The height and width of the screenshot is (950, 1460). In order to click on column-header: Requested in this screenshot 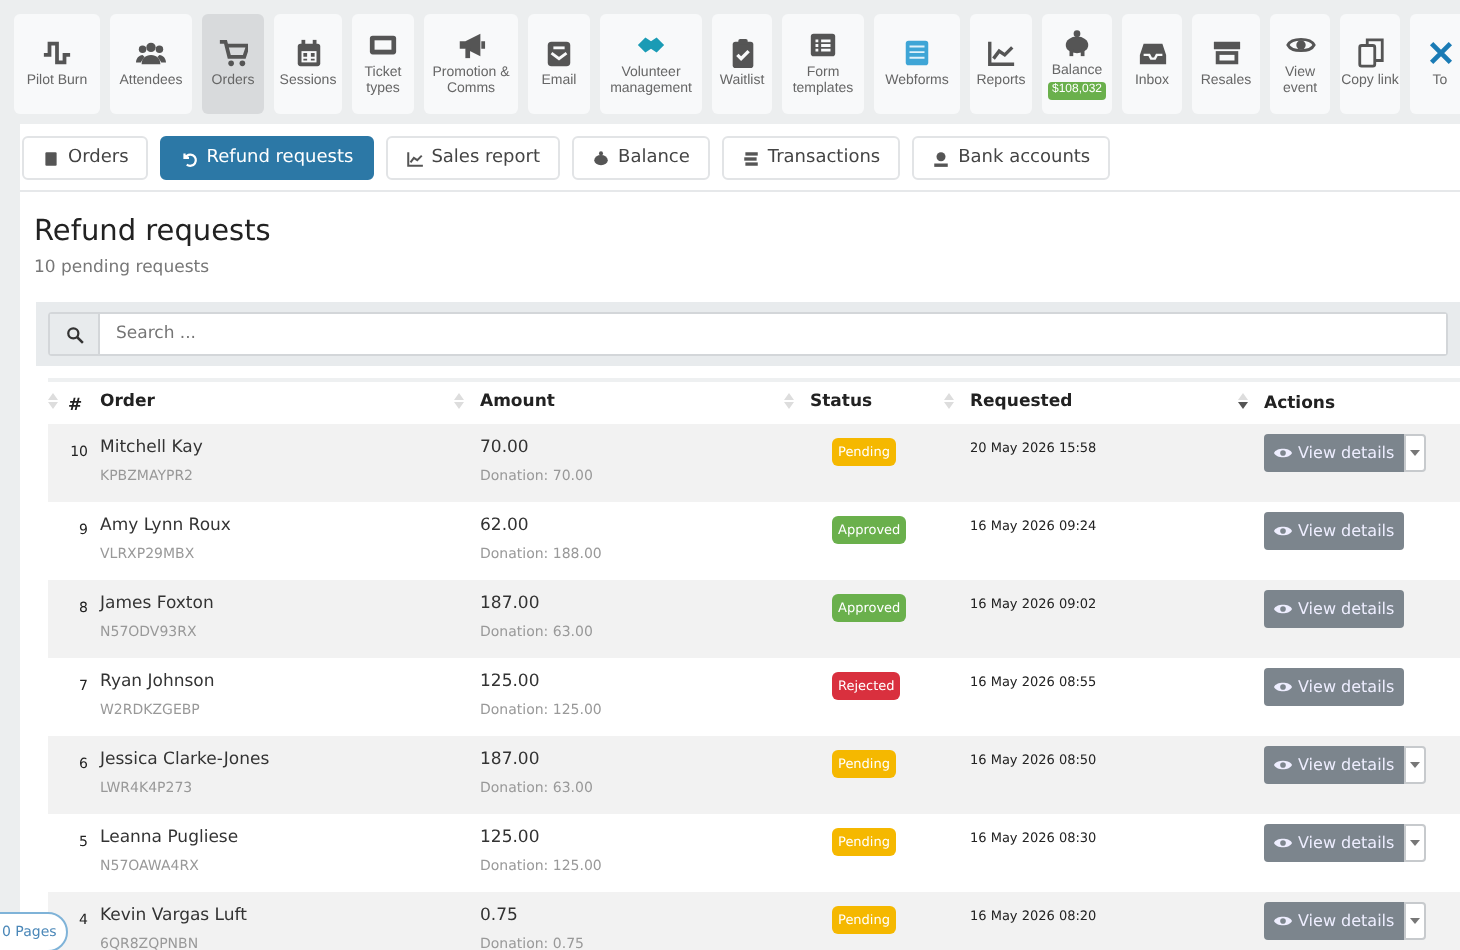, I will do `click(1021, 402)`.